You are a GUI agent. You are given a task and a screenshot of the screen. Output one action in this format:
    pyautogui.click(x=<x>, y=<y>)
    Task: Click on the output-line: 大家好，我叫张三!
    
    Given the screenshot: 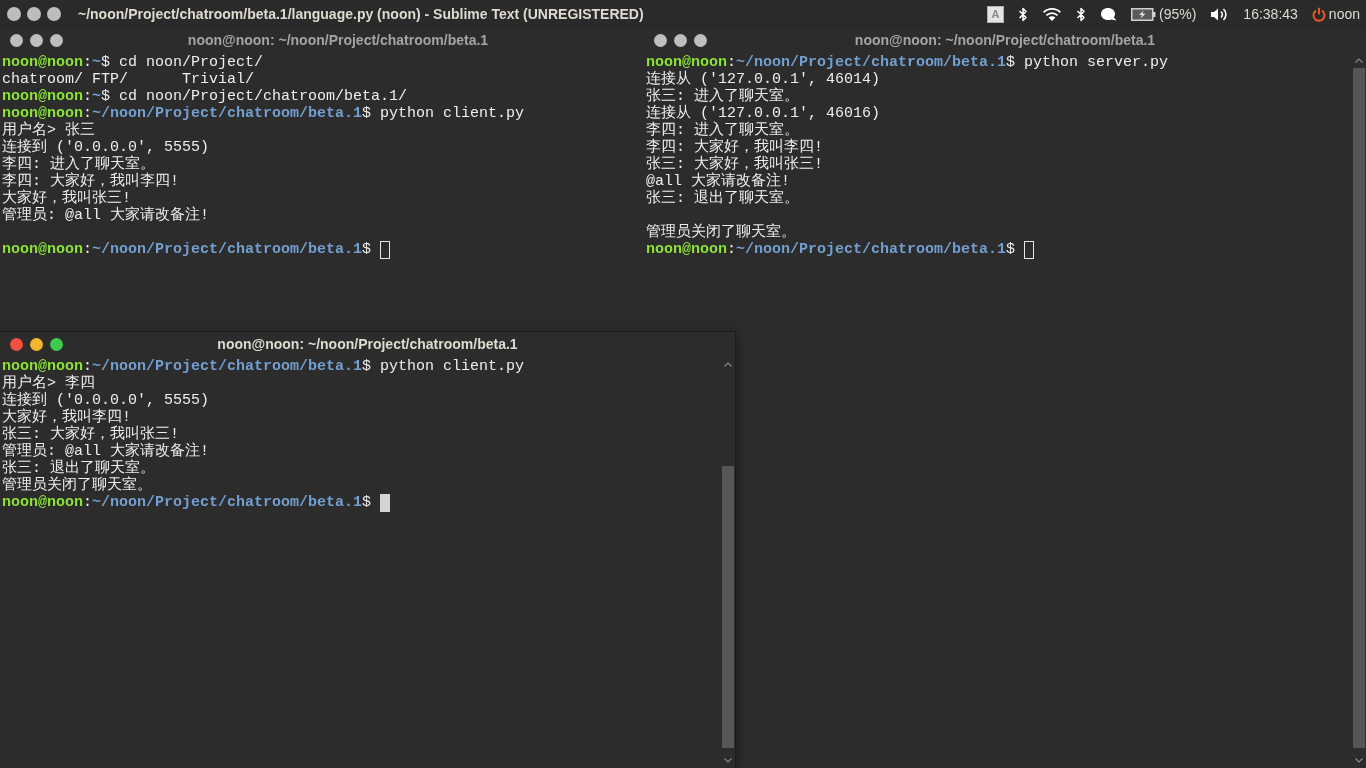 What is the action you would take?
    pyautogui.click(x=66, y=198)
    